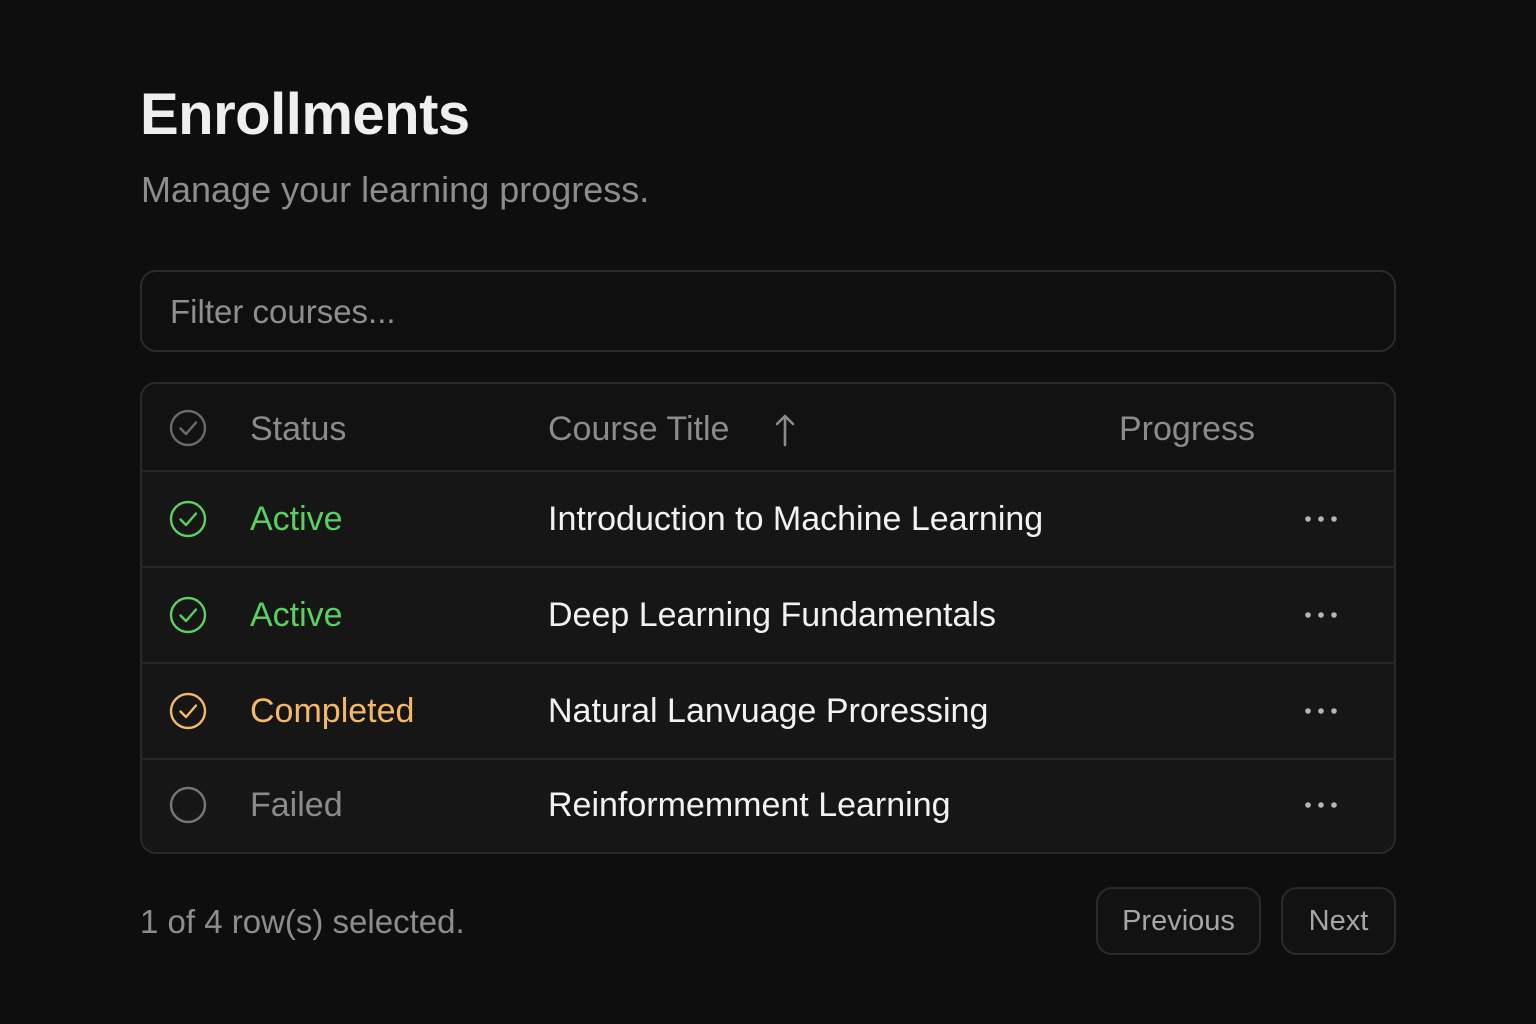  What do you see at coordinates (296, 805) in the screenshot?
I see `status-badge: Failed` at bounding box center [296, 805].